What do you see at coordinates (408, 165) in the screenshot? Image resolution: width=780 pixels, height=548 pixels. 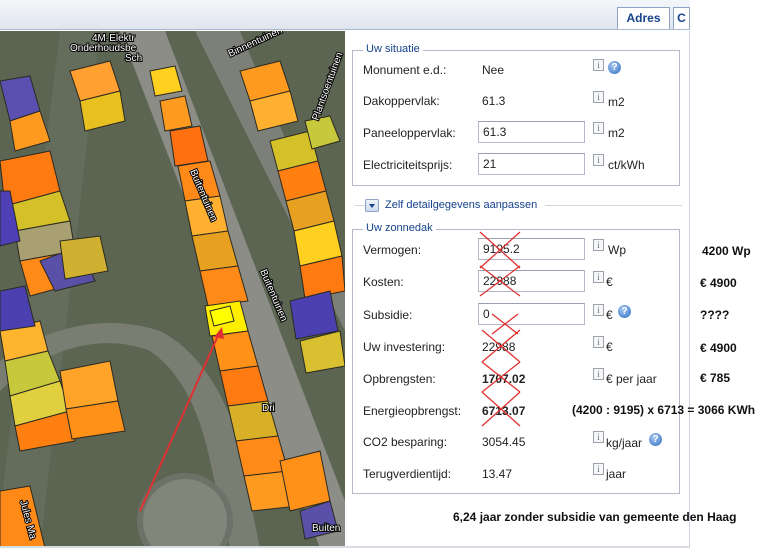 I see `prijs-label: Electriciteitsprijs:` at bounding box center [408, 165].